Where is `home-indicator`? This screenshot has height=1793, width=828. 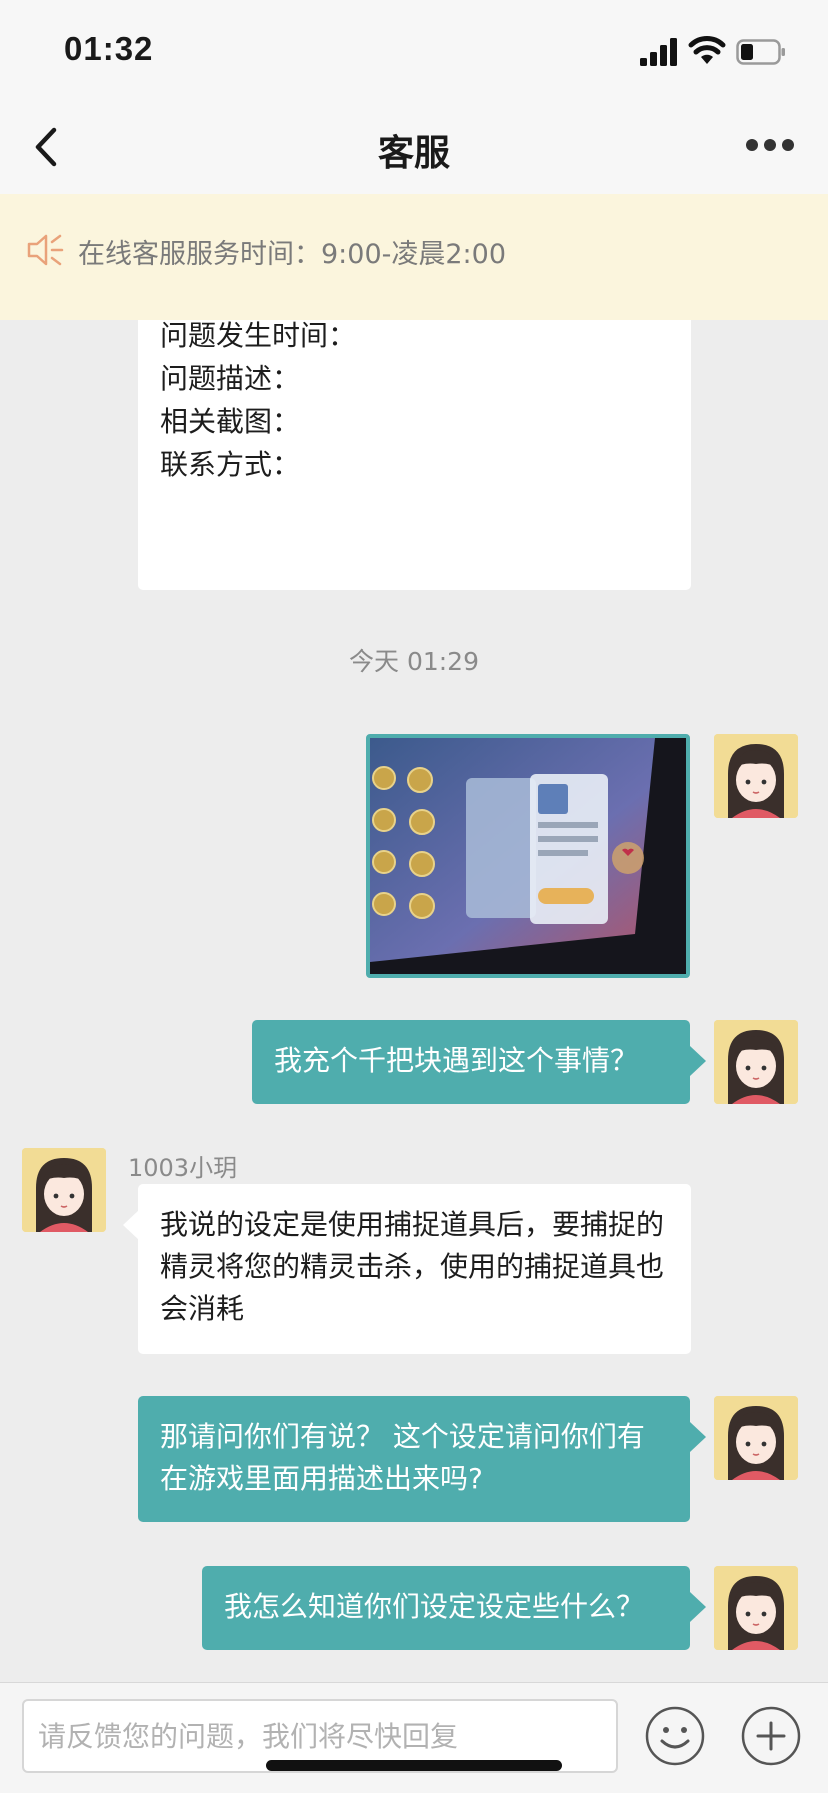 home-indicator is located at coordinates (414, 1765).